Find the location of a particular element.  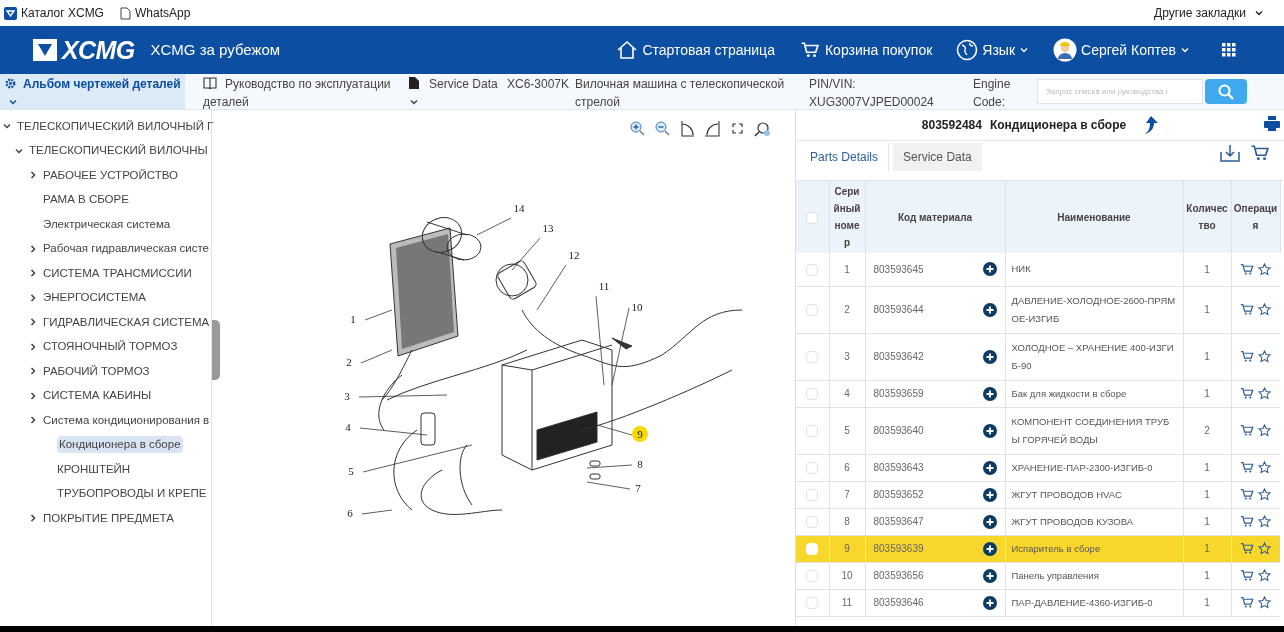

tree-item: СИСТЕМА КАБИНЫ is located at coordinates (97, 396).